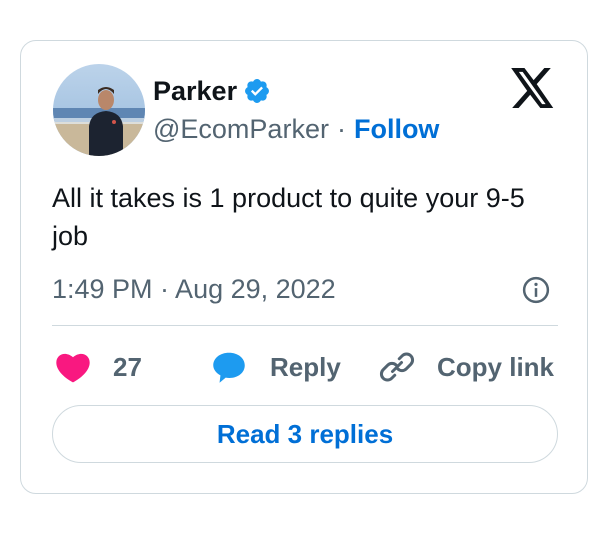 This screenshot has width=610, height=540. What do you see at coordinates (257, 91) in the screenshot?
I see `verified-badge-icon` at bounding box center [257, 91].